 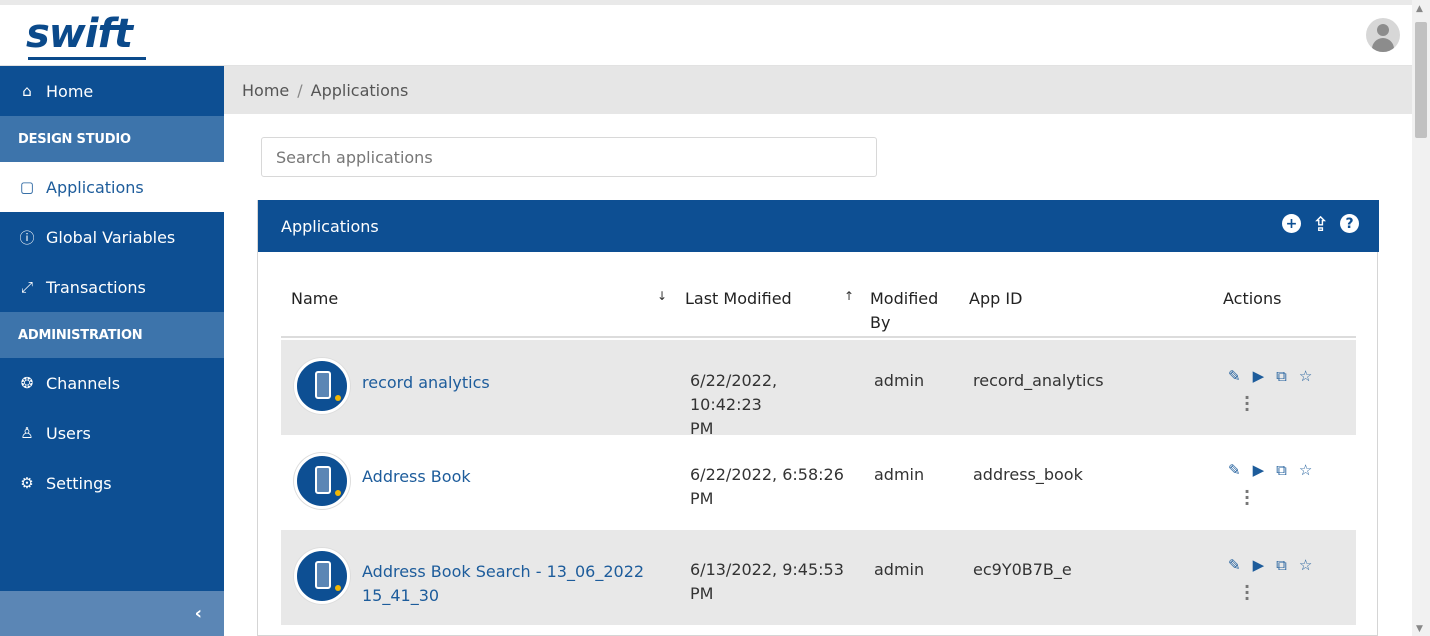 I want to click on top-header: swift, so click(x=706, y=33).